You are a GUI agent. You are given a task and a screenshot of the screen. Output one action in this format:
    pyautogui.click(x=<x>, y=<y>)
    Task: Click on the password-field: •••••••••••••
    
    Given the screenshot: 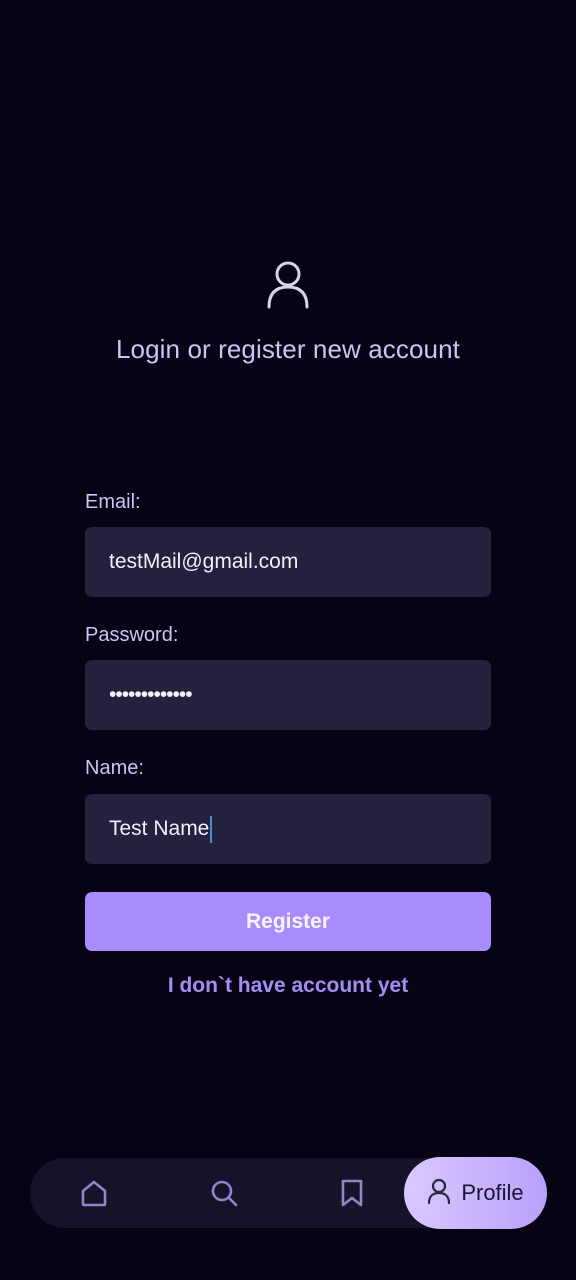 What is the action you would take?
    pyautogui.click(x=288, y=695)
    